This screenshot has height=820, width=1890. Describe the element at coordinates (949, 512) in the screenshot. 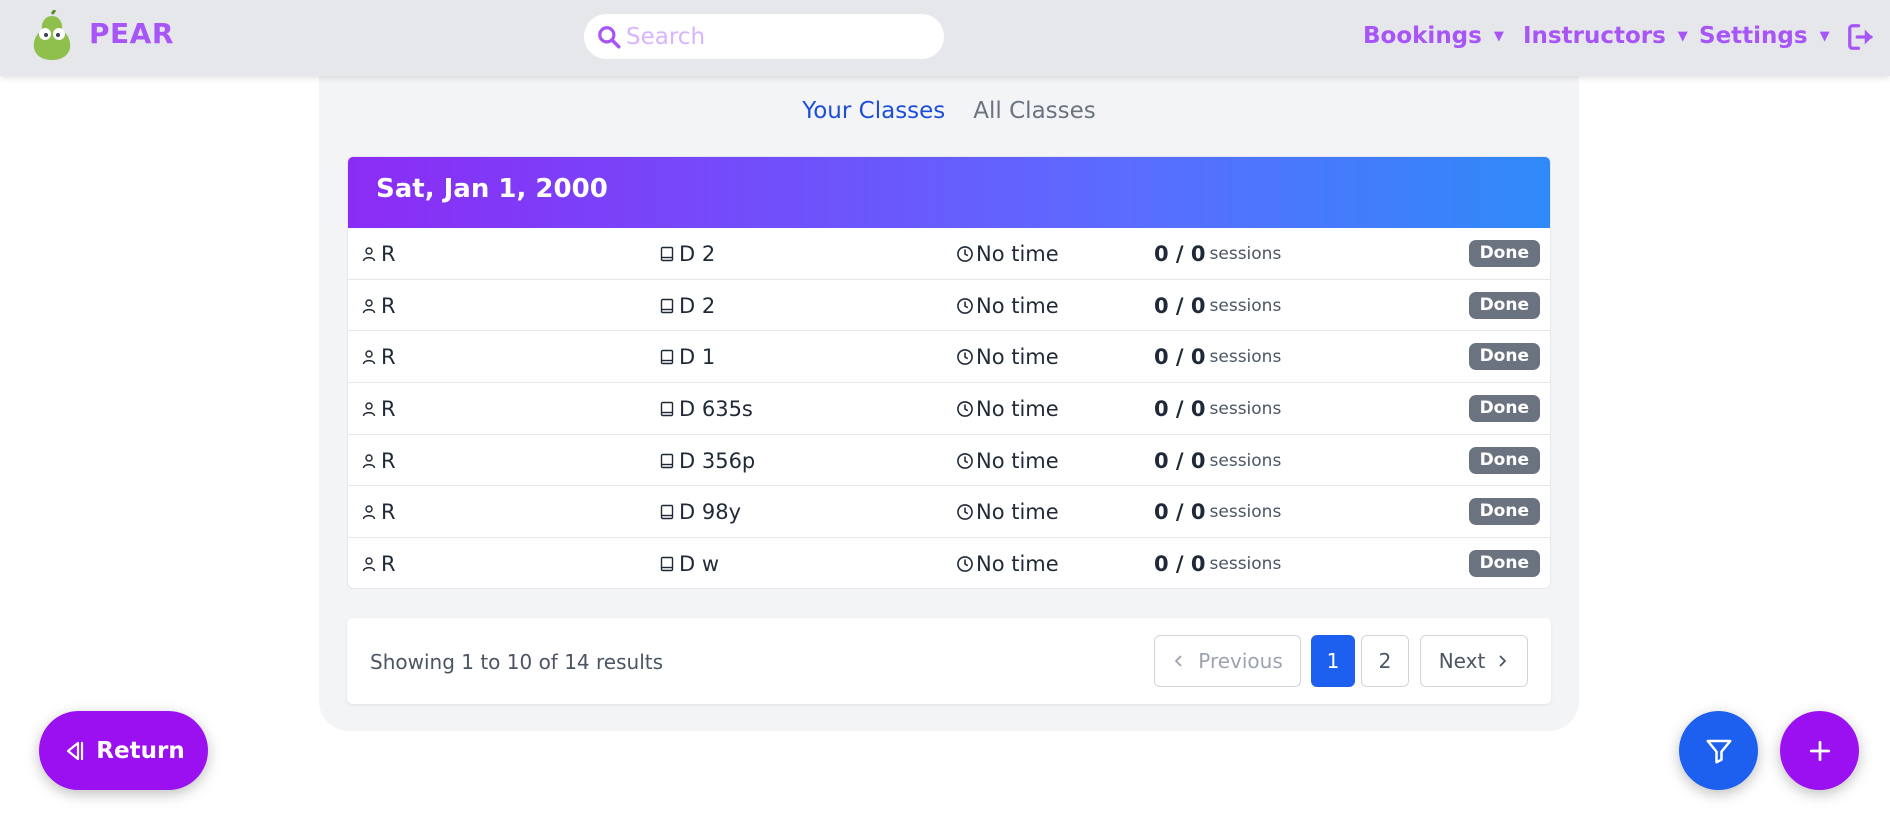

I see `class-row: R D 98y No time 0 / 0 sessions Done` at that location.